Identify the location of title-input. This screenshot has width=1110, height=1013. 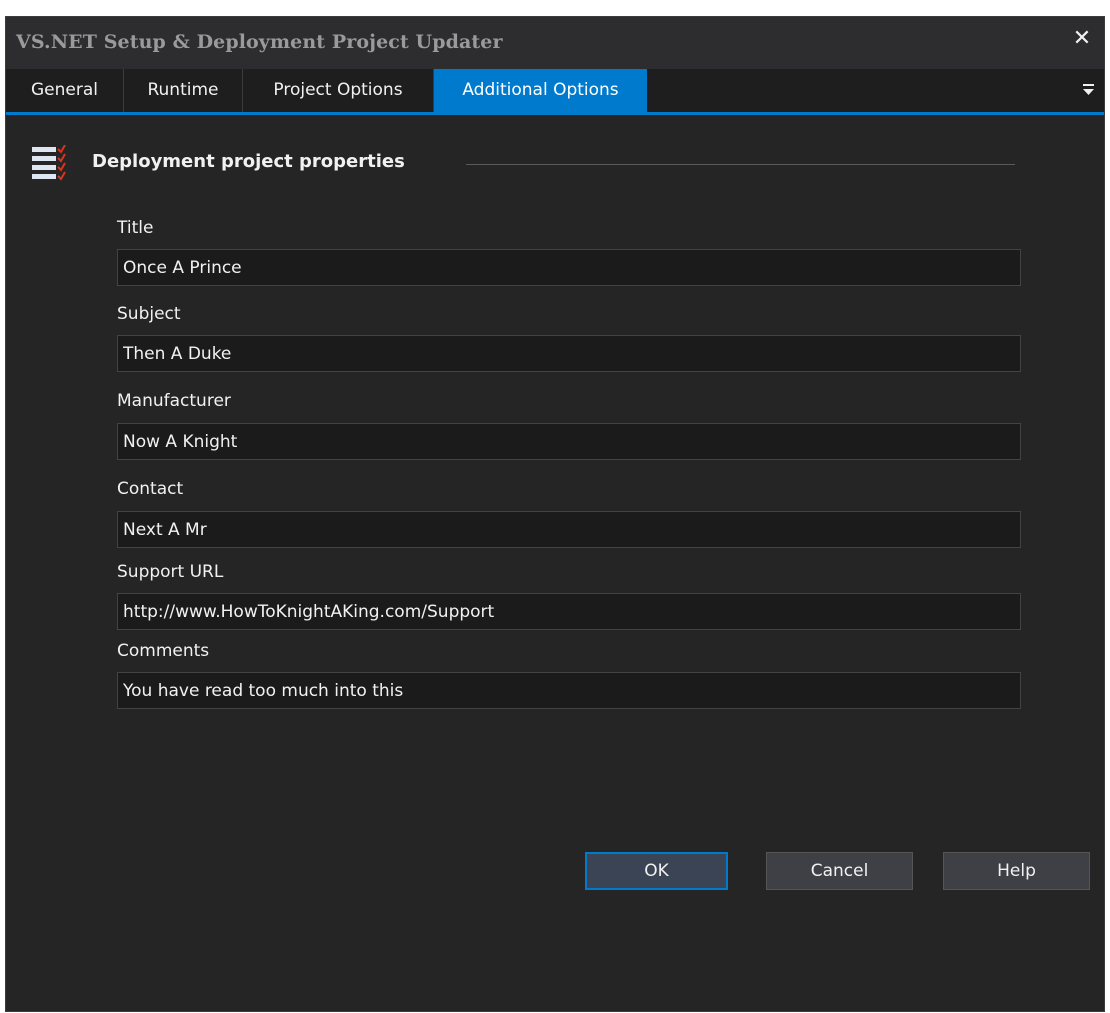
(569, 267).